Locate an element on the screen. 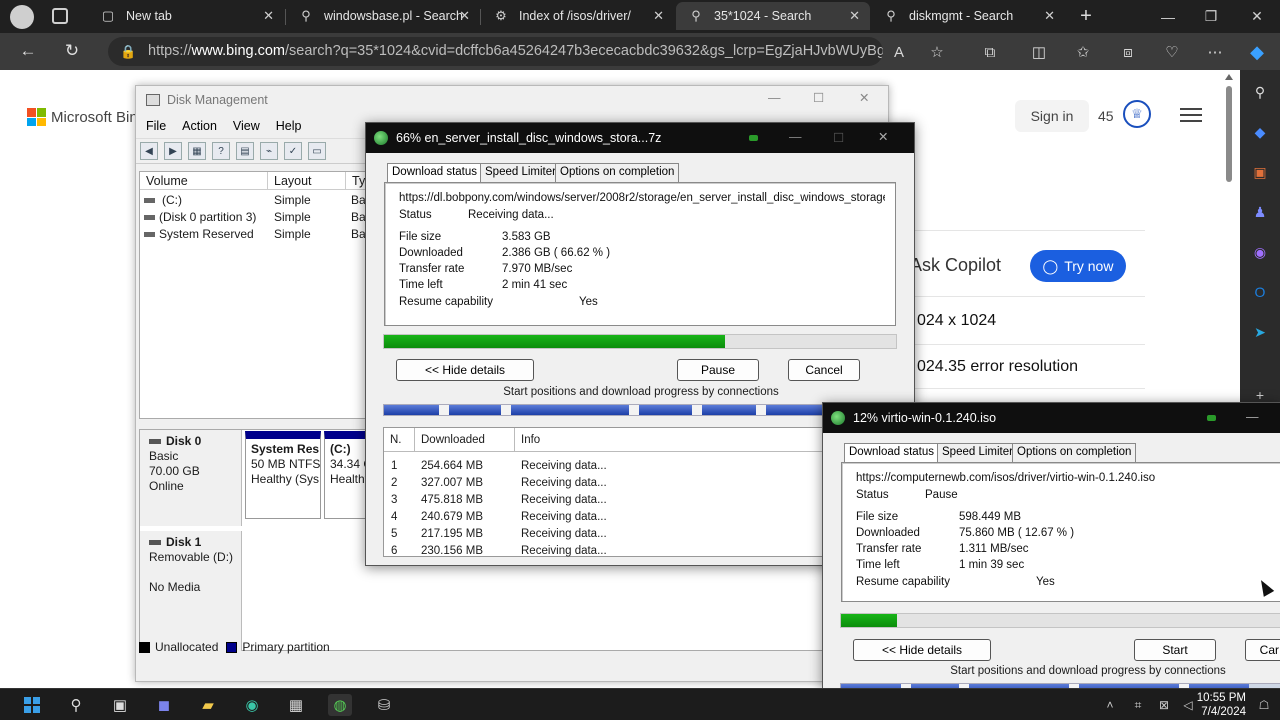  related-search-2: 024.35 error resolution is located at coordinates (997, 367).